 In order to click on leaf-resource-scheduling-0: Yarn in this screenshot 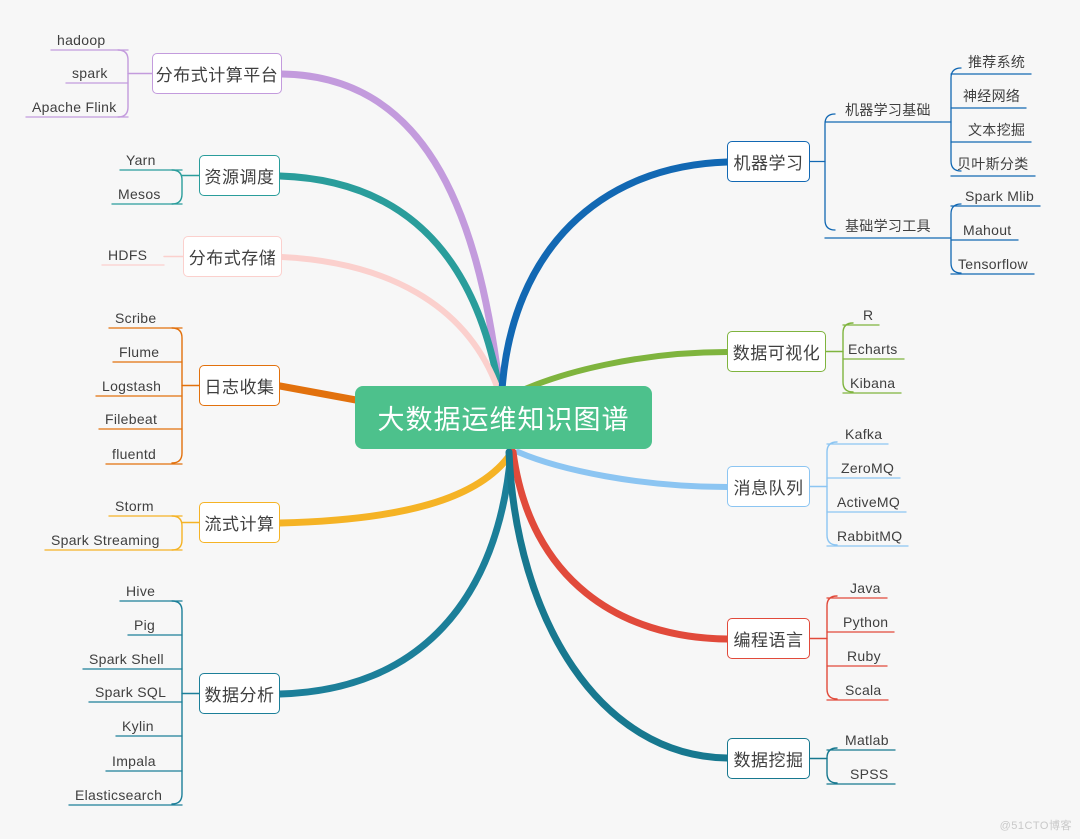, I will do `click(141, 160)`.